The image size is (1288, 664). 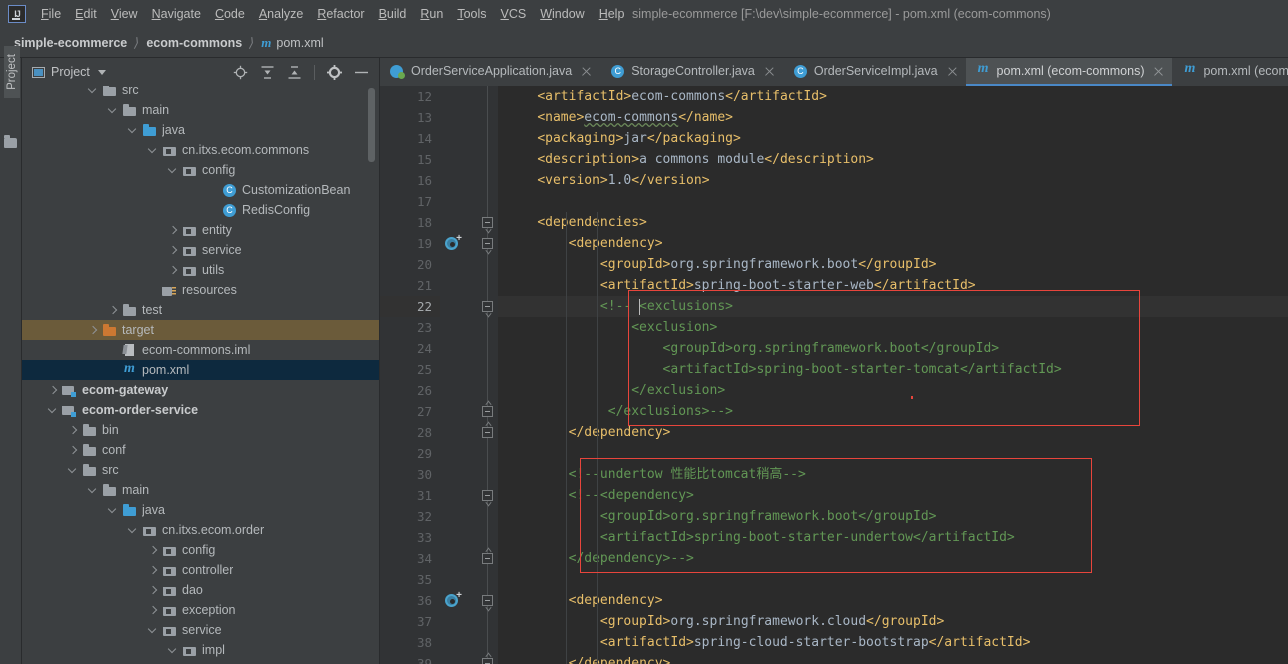 I want to click on menu-item-tools: Tools, so click(x=471, y=14).